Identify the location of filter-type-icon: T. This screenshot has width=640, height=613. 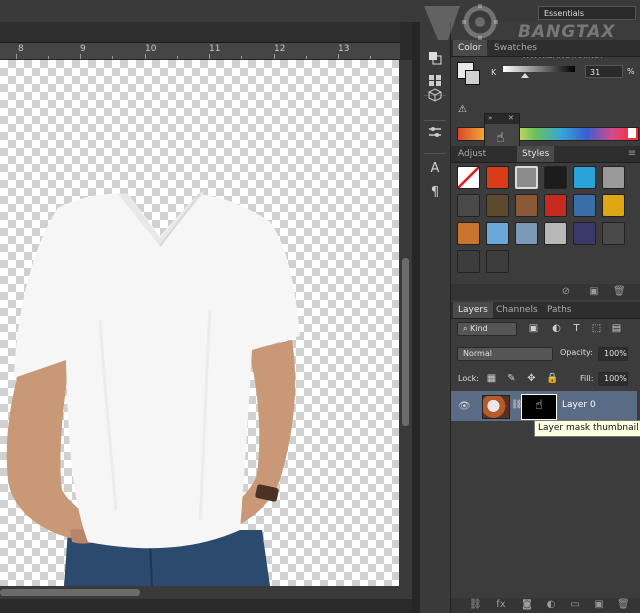
(576, 328).